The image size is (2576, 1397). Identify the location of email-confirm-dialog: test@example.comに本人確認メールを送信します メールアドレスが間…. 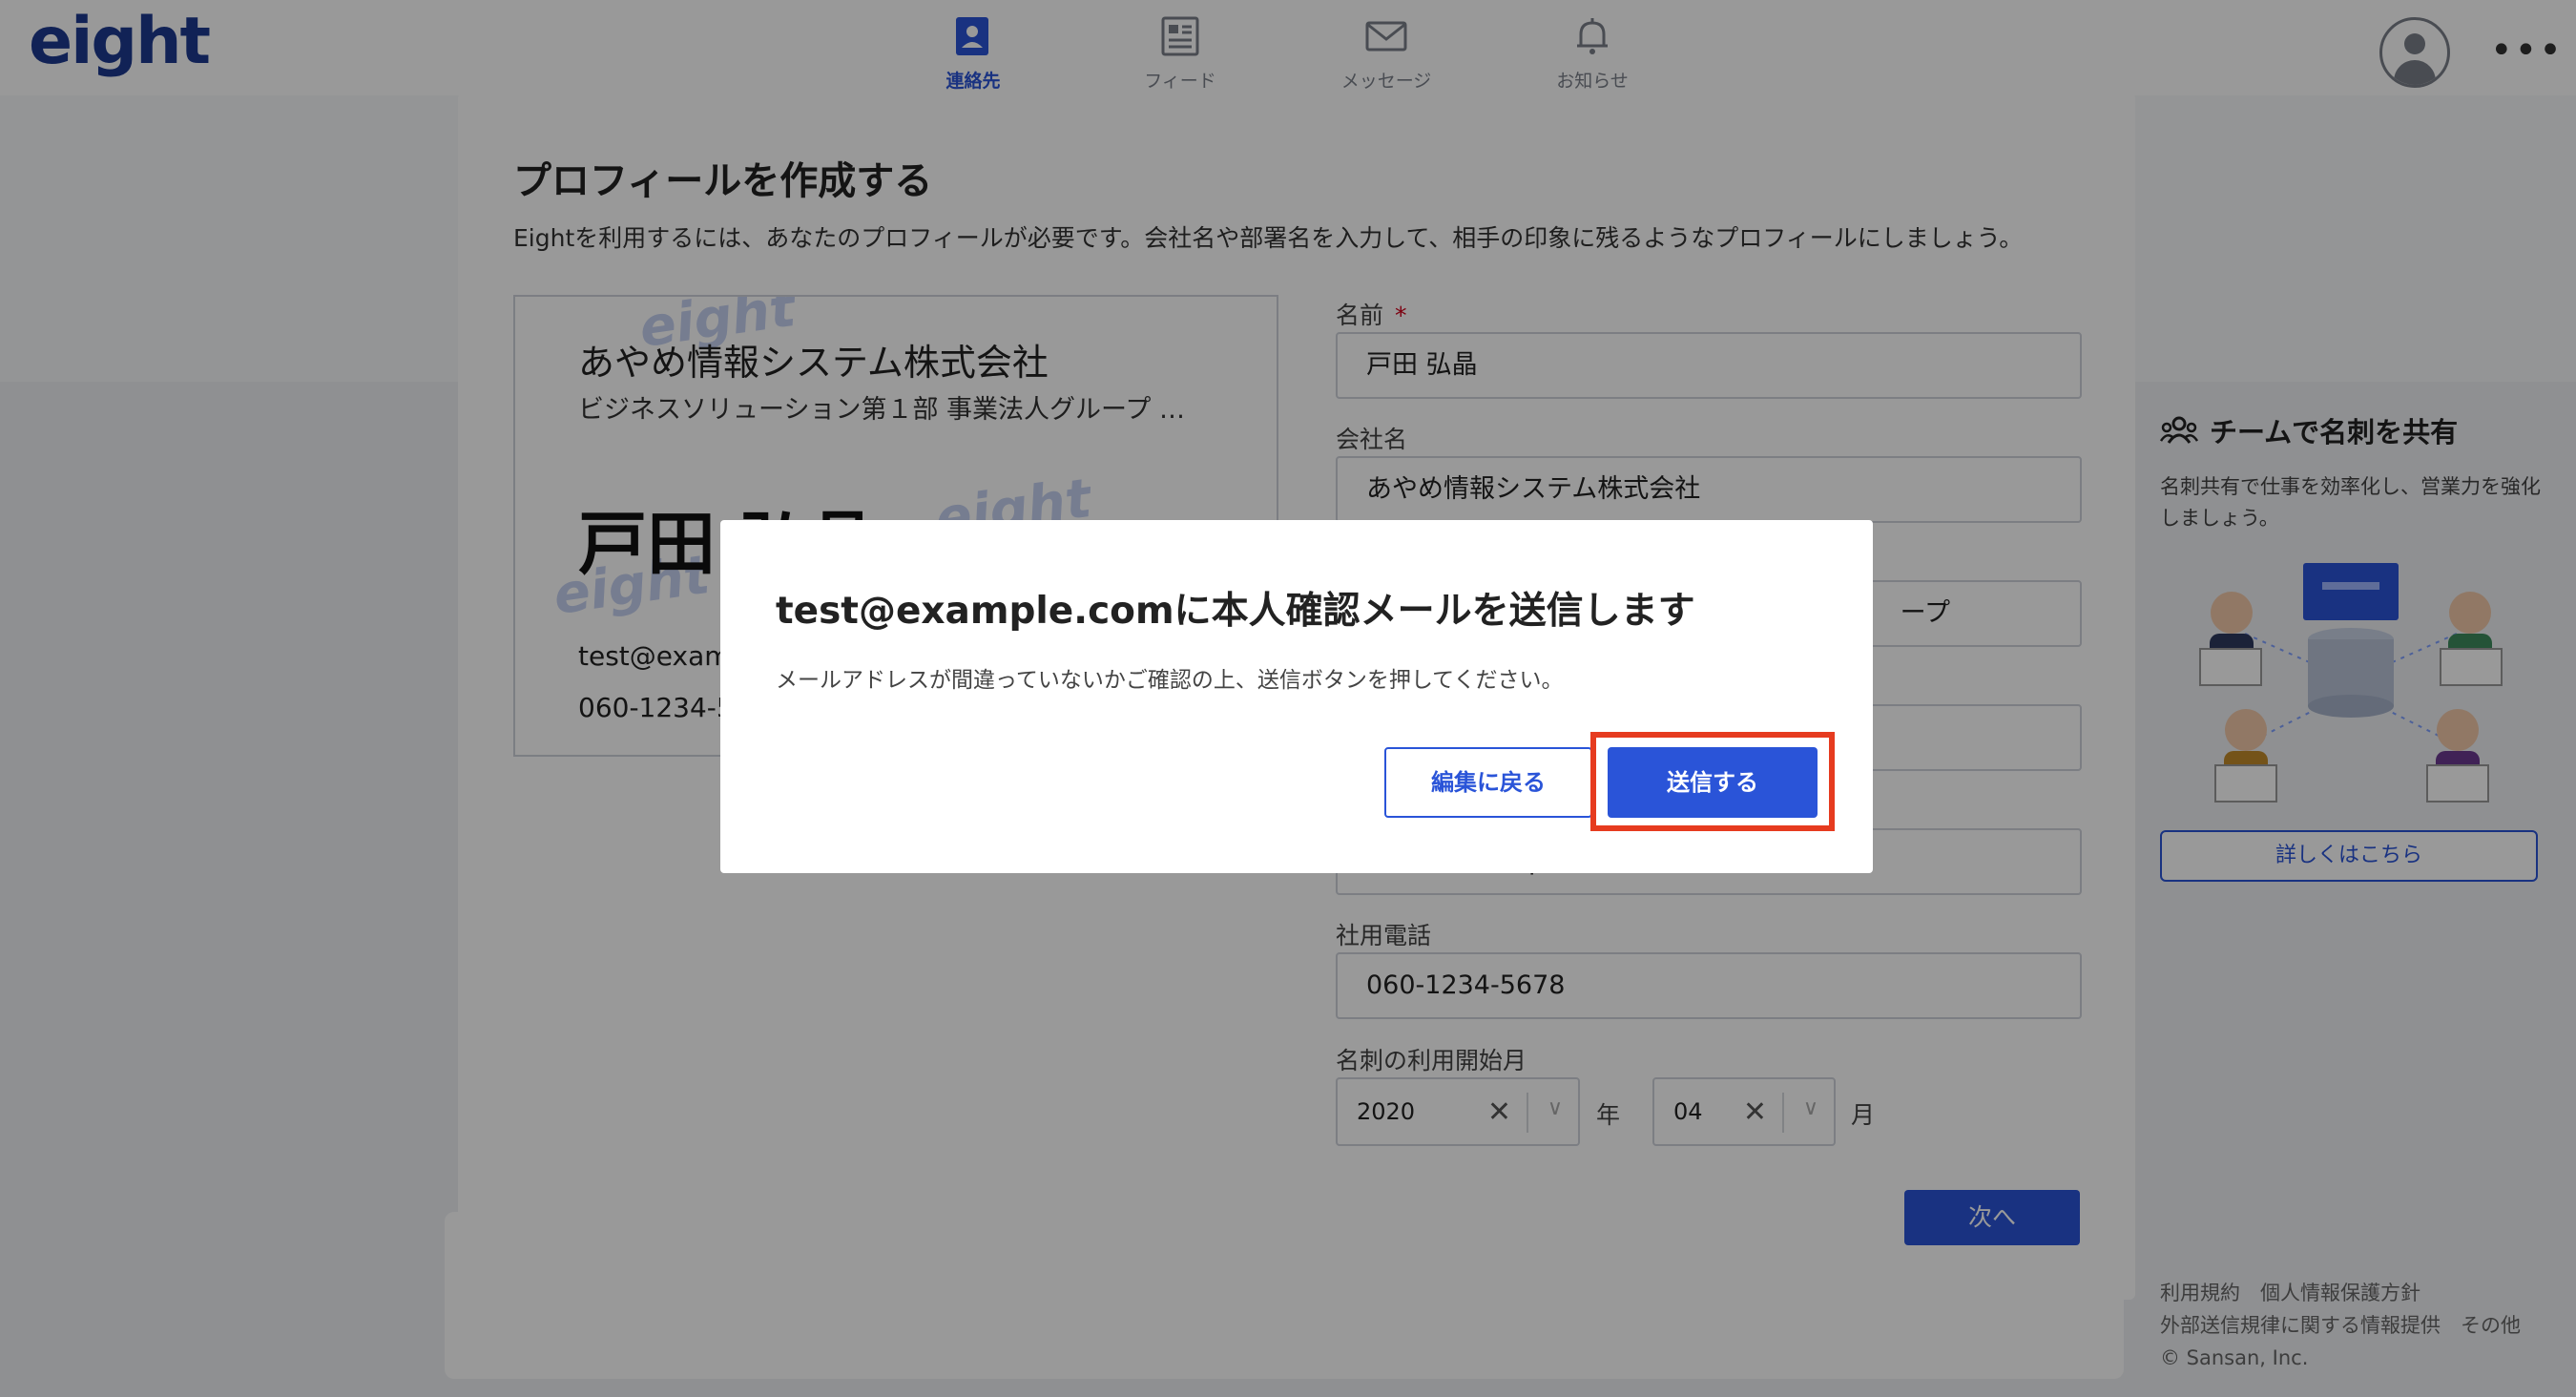
(1296, 696).